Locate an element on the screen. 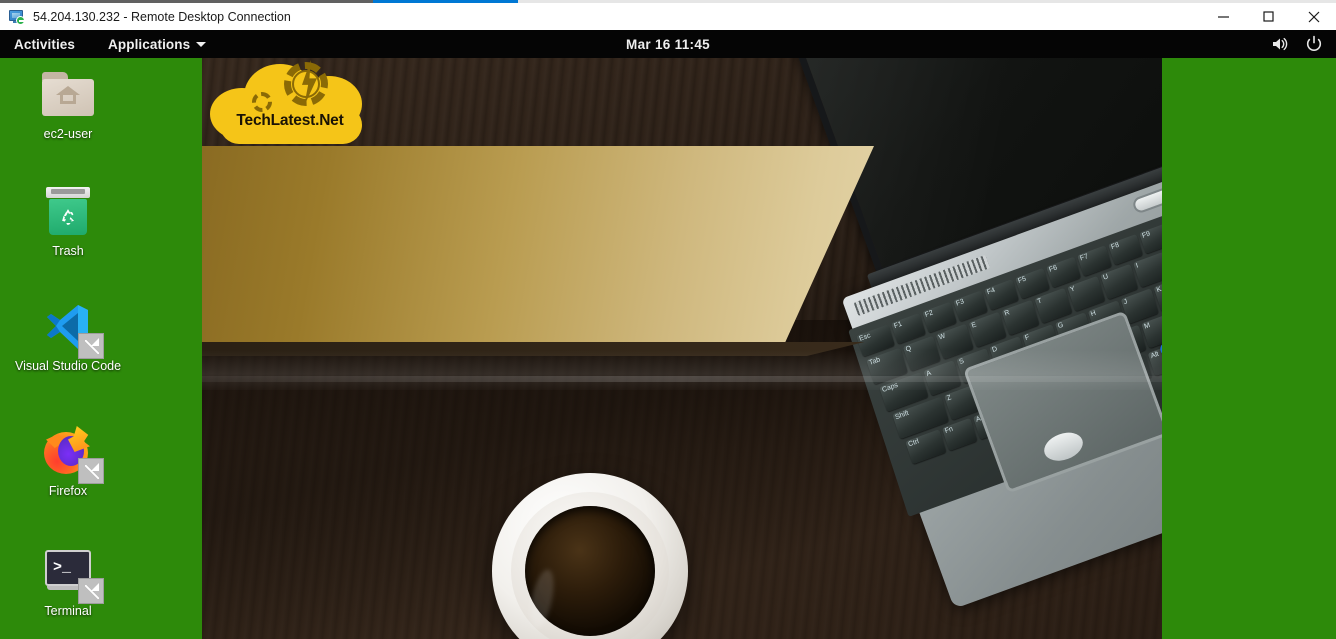  window-controls is located at coordinates (1268, 16).